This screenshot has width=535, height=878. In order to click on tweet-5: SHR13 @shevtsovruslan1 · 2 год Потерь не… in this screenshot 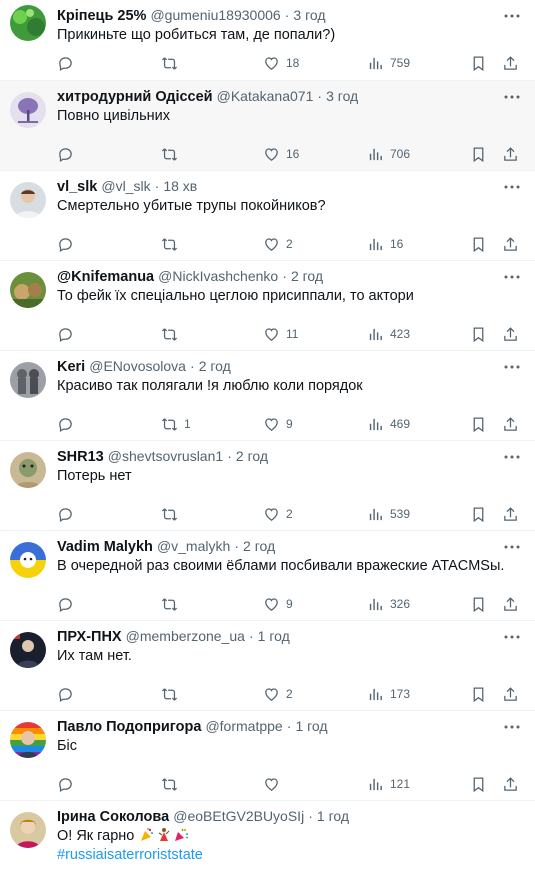, I will do `click(267, 486)`.